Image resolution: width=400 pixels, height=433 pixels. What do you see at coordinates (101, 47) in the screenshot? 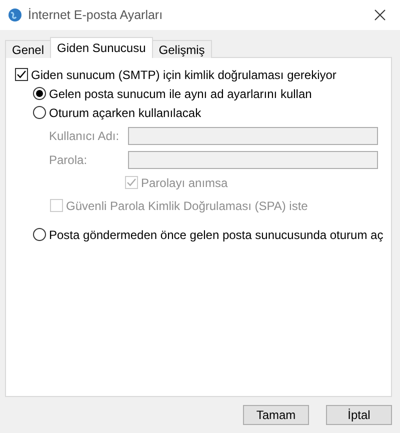
I see `tab: Giden Sunucusu` at bounding box center [101, 47].